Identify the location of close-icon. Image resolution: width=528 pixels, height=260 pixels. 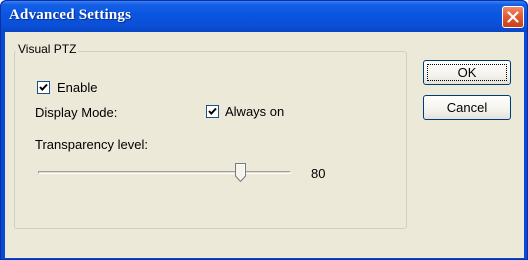
(513, 17).